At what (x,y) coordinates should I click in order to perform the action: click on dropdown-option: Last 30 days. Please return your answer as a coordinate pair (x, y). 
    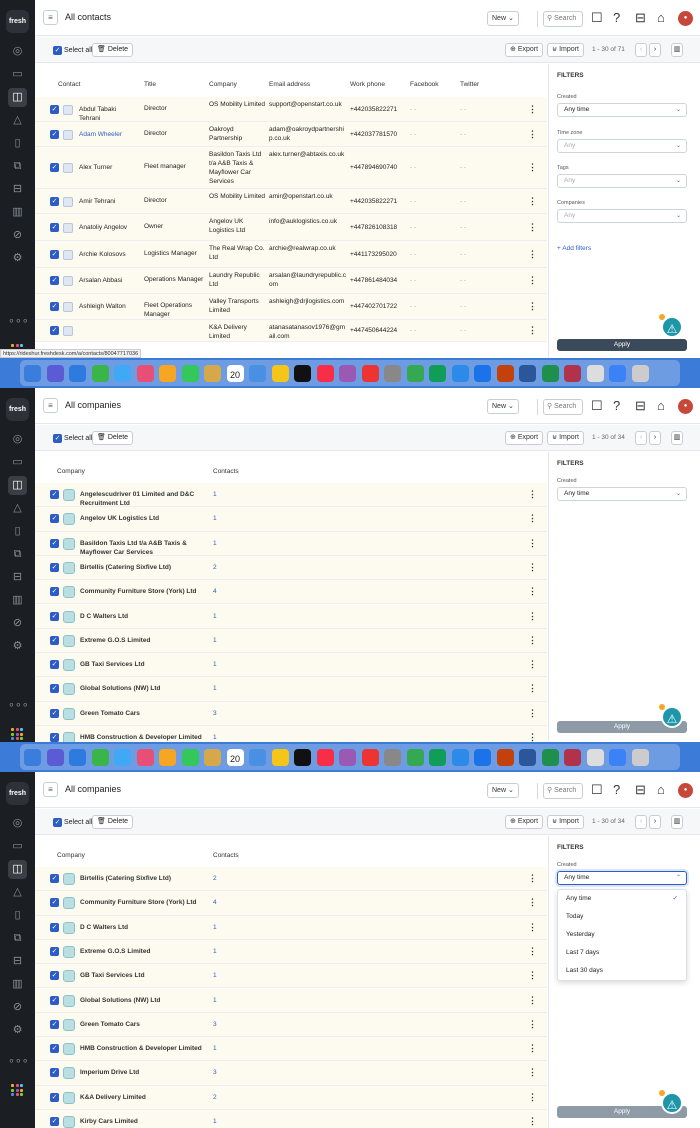
    Looking at the image, I should click on (622, 971).